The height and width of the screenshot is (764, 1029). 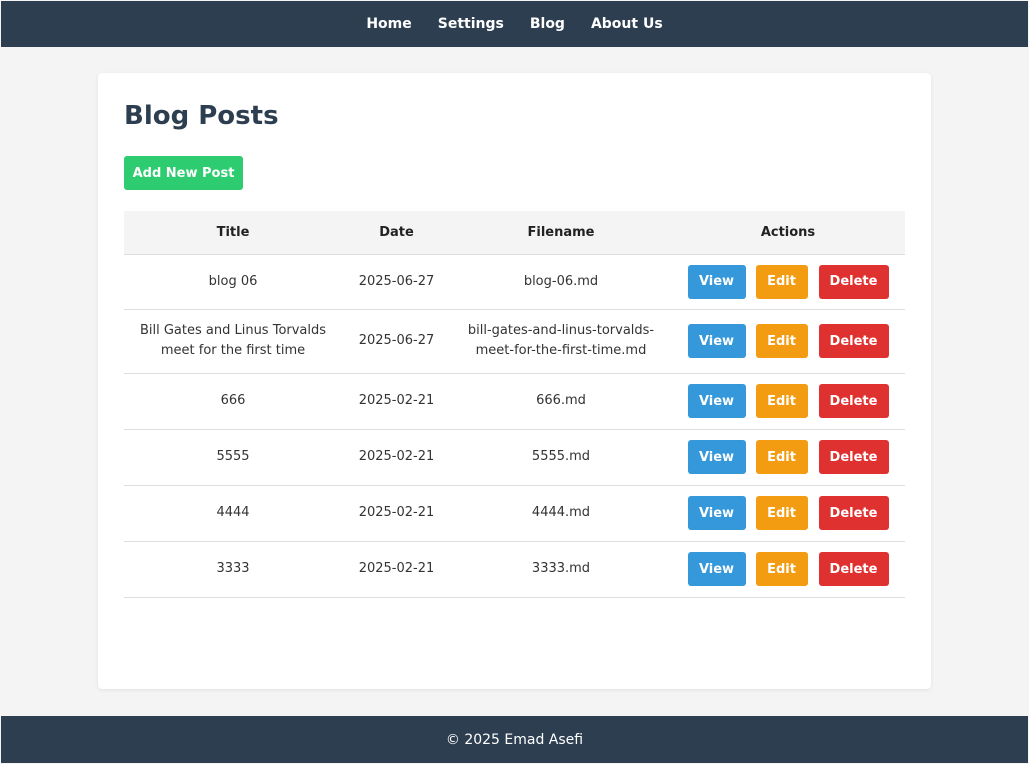 I want to click on table-row: 666 2025-02-21 666.md View Edit Delete, so click(x=514, y=401).